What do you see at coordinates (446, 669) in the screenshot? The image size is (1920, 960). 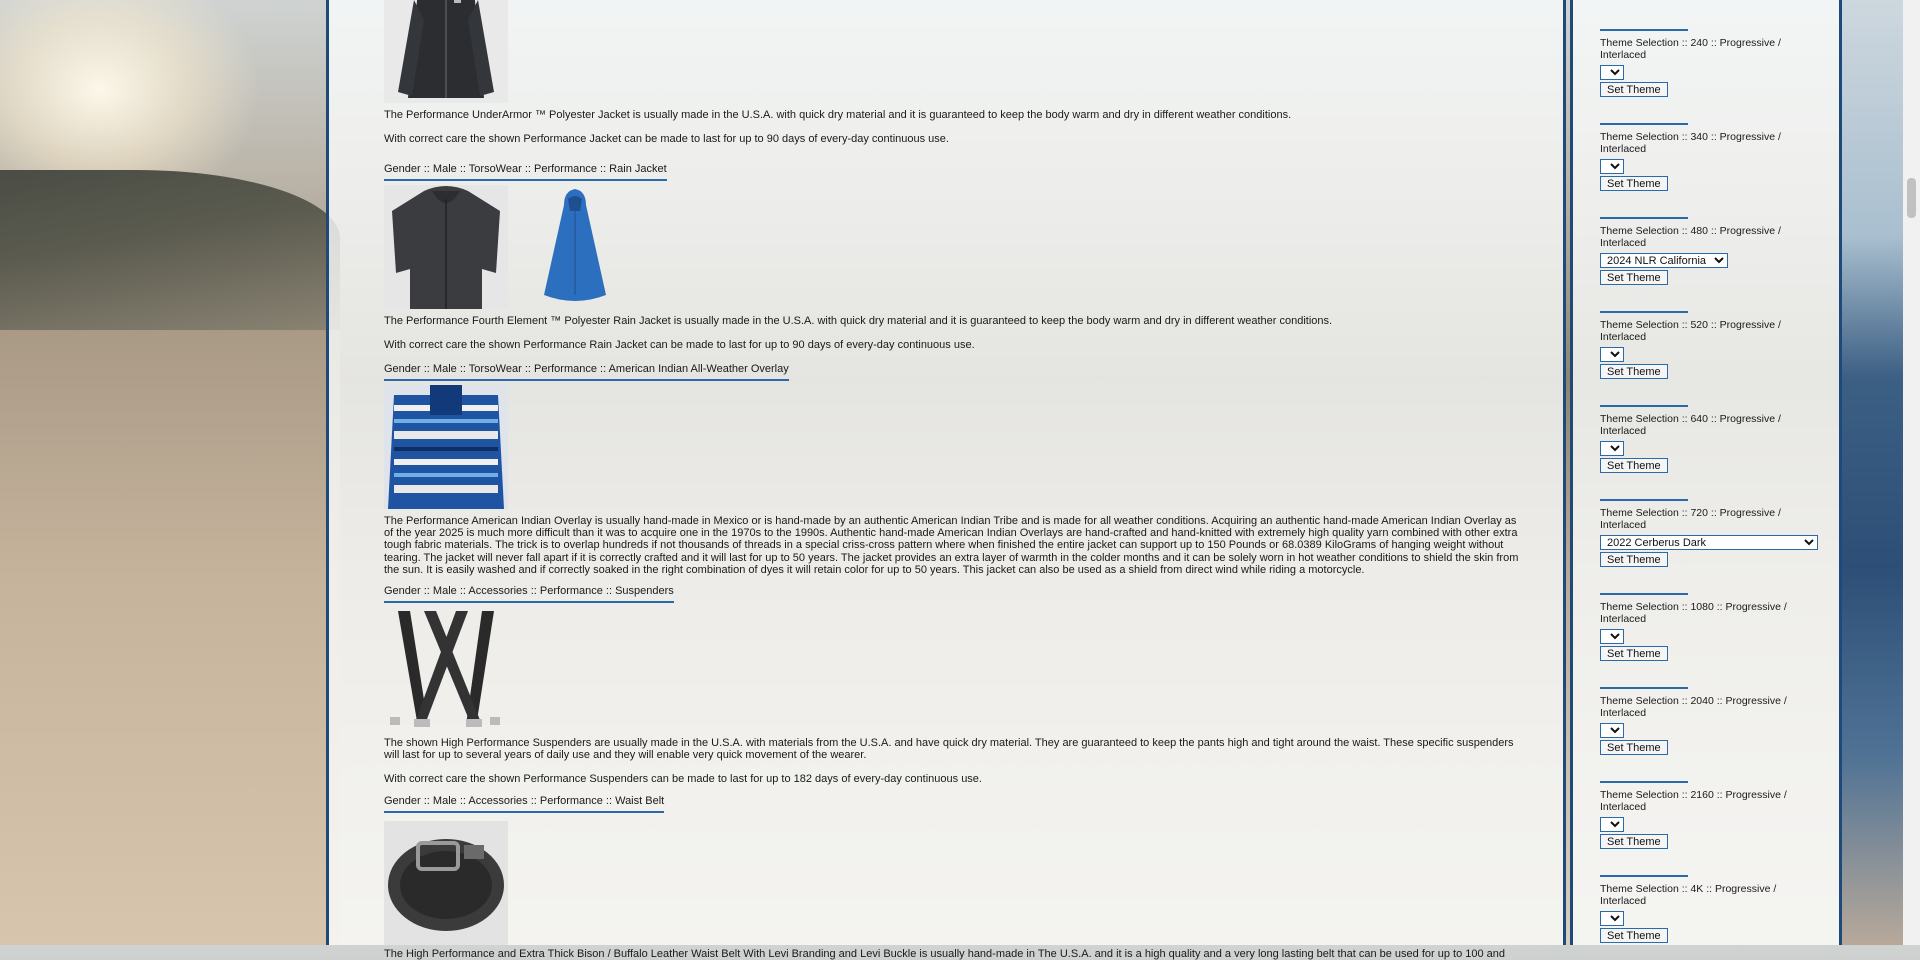 I see `suspenders-icon` at bounding box center [446, 669].